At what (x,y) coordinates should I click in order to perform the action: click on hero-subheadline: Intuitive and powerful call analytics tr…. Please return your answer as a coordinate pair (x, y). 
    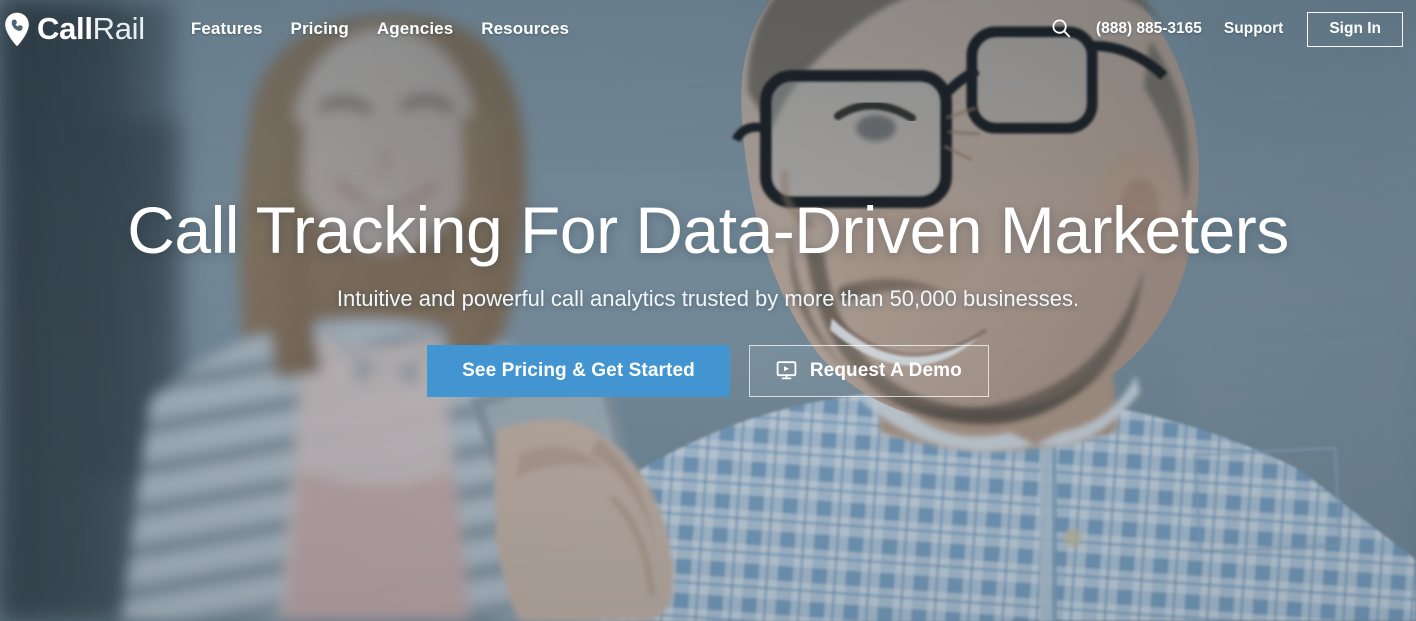
    Looking at the image, I should click on (708, 299).